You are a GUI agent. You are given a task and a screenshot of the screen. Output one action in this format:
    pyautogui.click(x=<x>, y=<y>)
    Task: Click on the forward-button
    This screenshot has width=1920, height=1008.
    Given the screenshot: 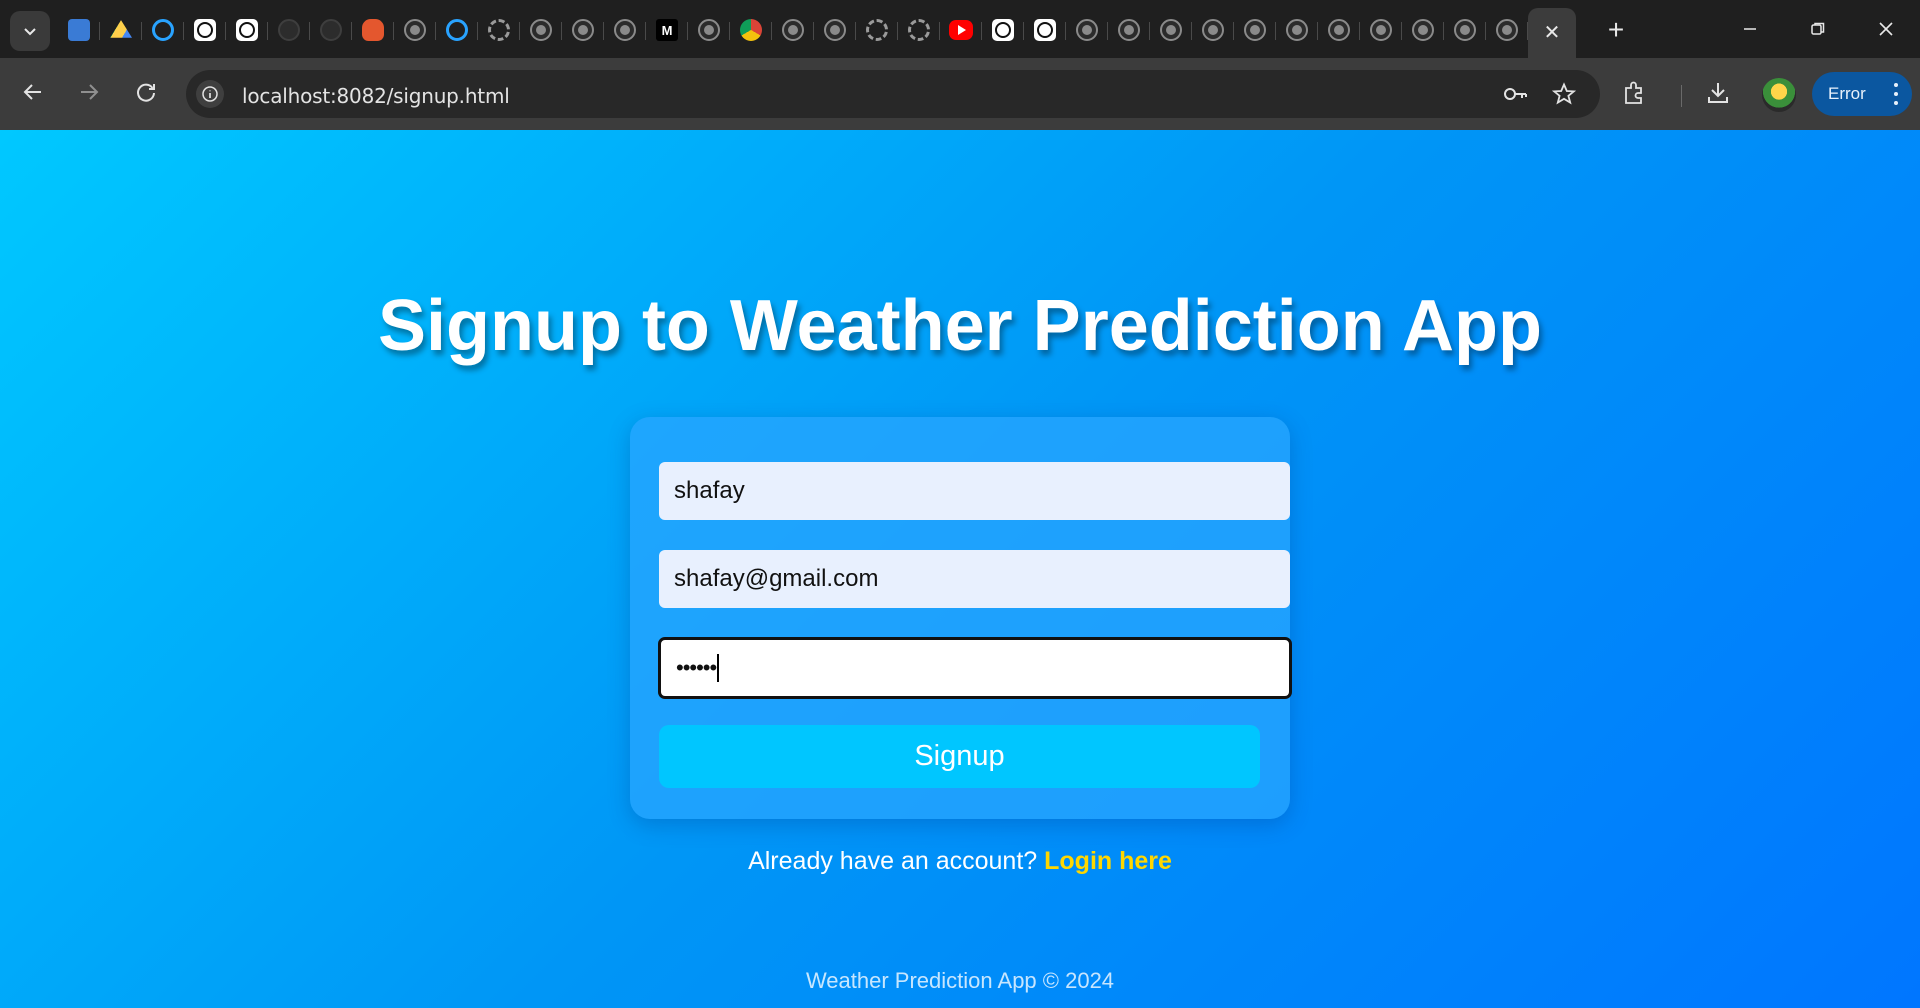 What is the action you would take?
    pyautogui.click(x=89, y=92)
    